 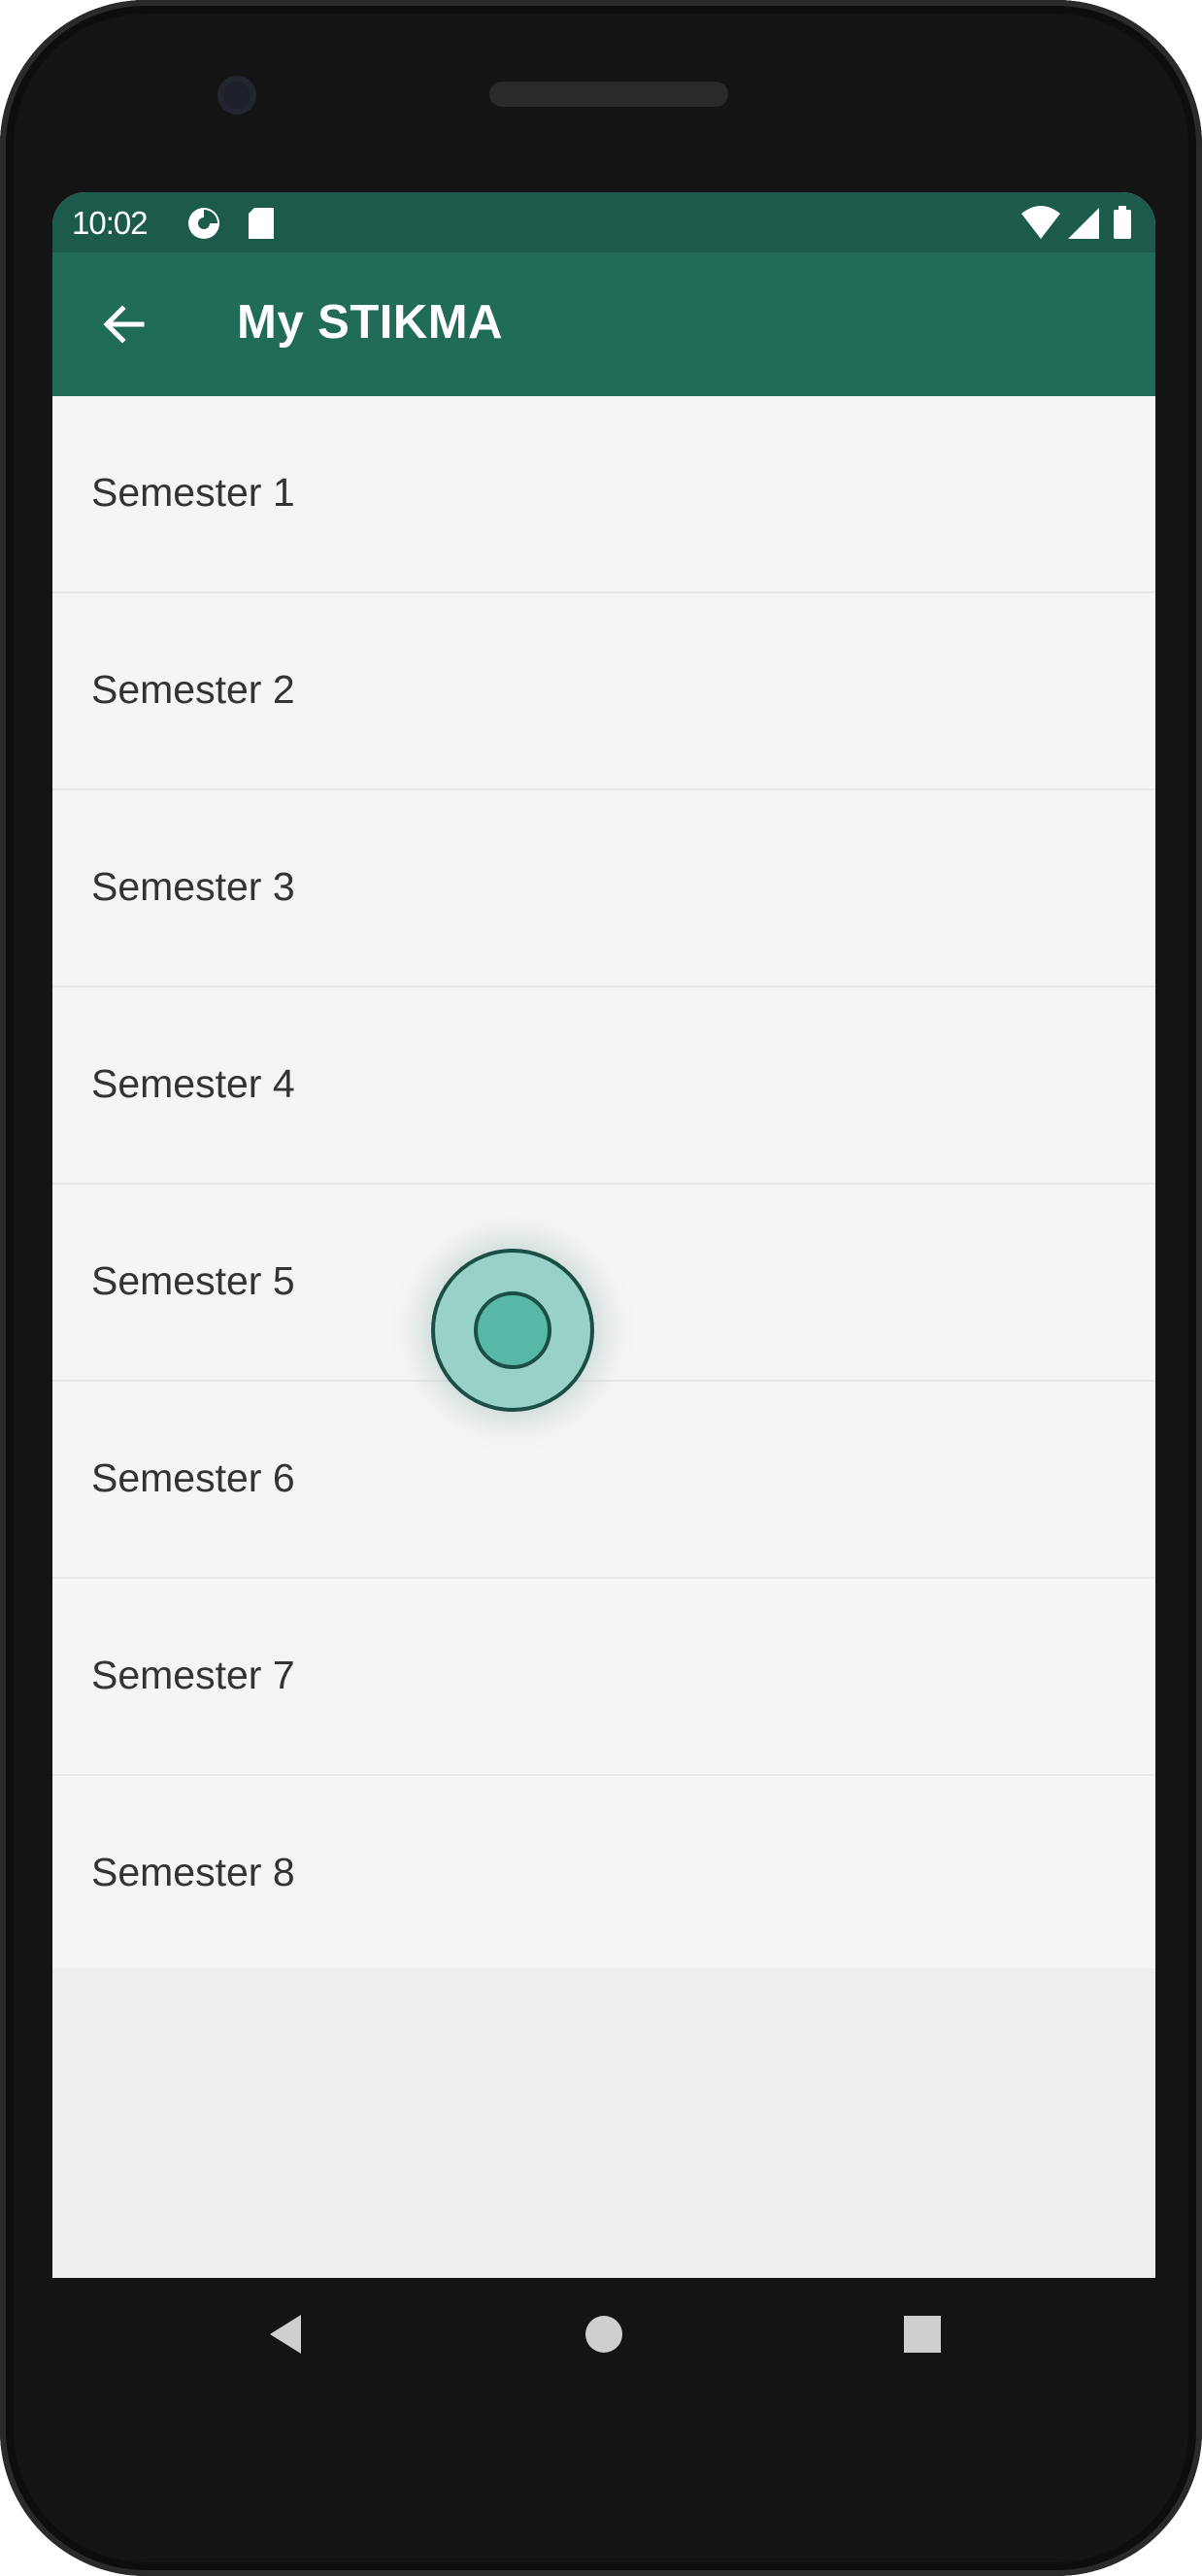 I want to click on status-bar: 10:02, so click(x=603, y=222).